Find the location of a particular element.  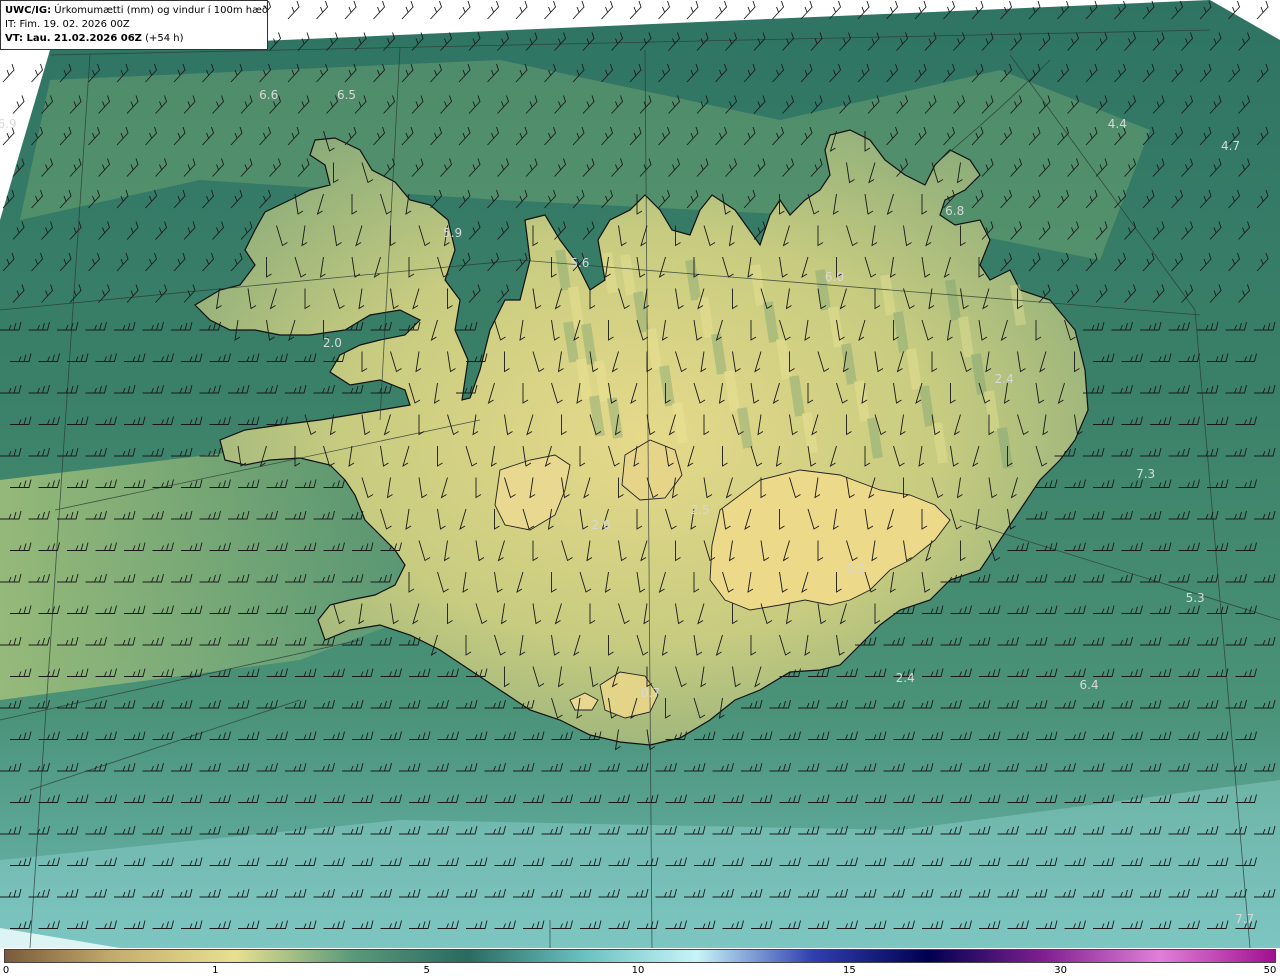

value-label: 6.0 is located at coordinates (834, 277).